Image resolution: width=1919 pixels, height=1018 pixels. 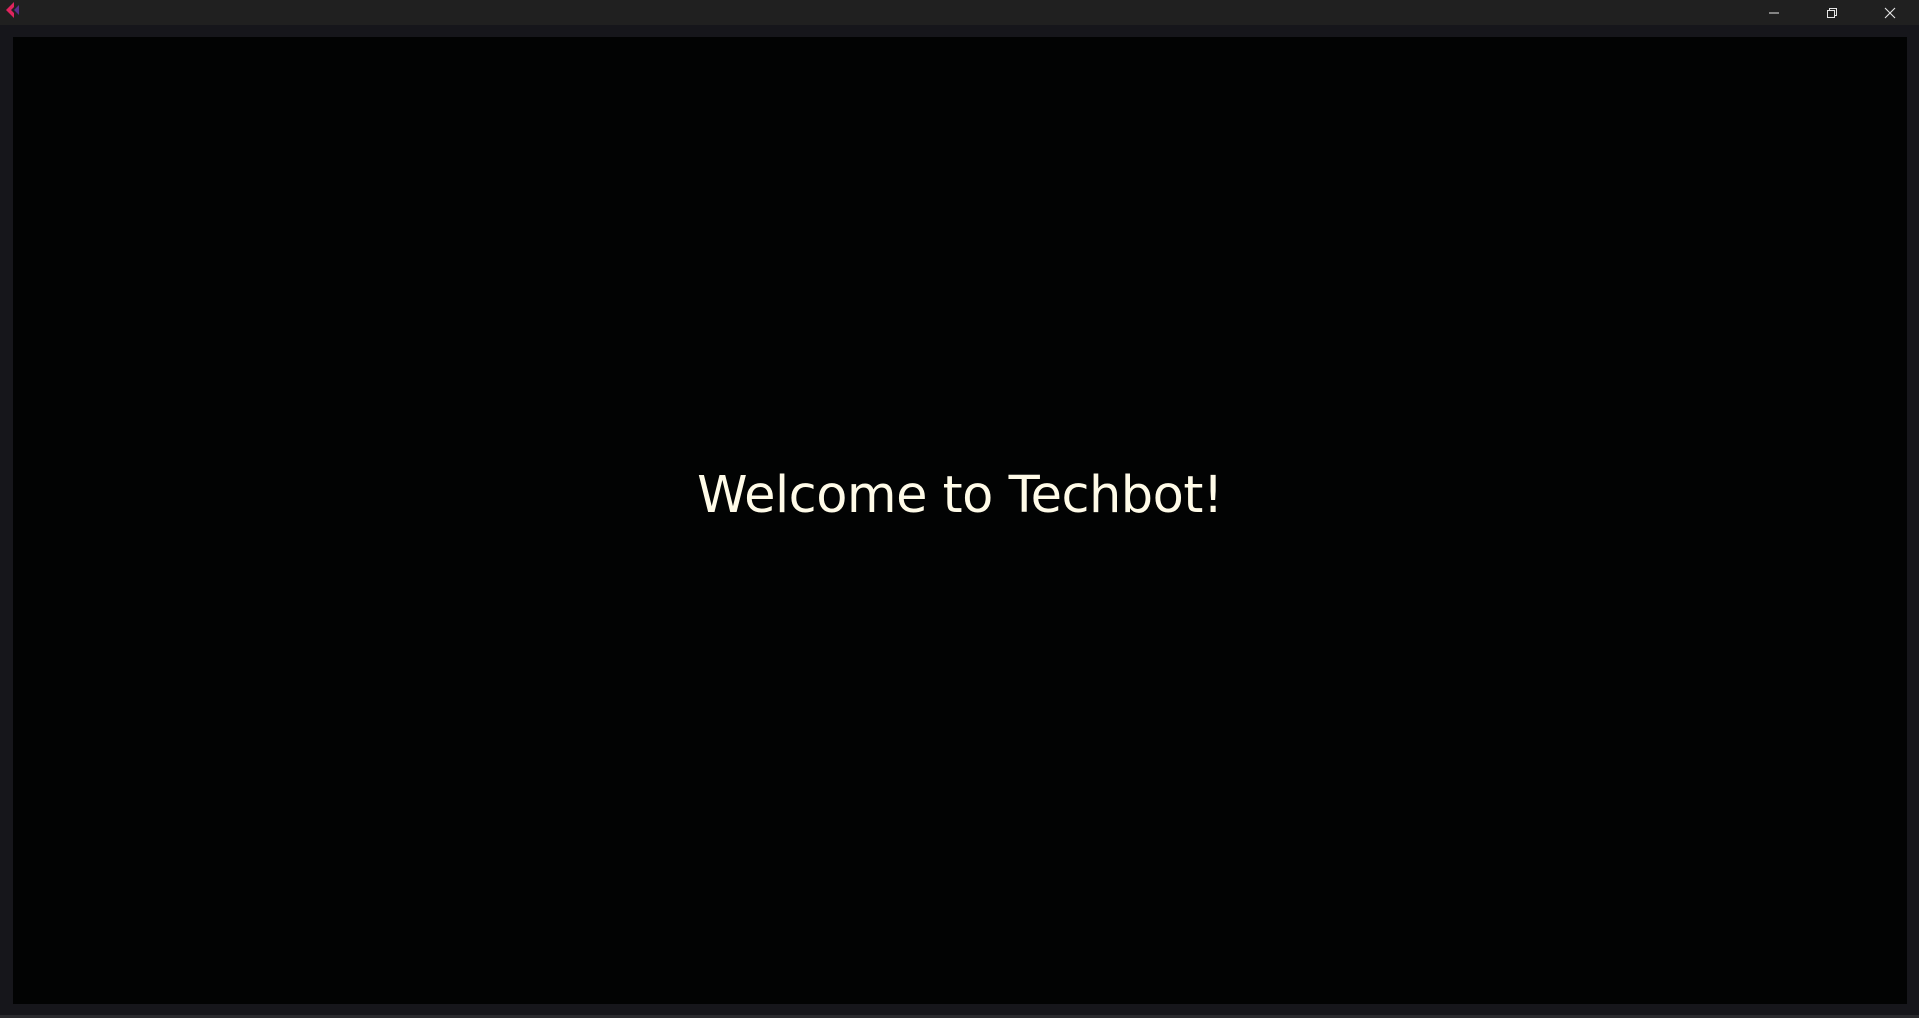 I want to click on minimize-icon, so click(x=1774, y=12).